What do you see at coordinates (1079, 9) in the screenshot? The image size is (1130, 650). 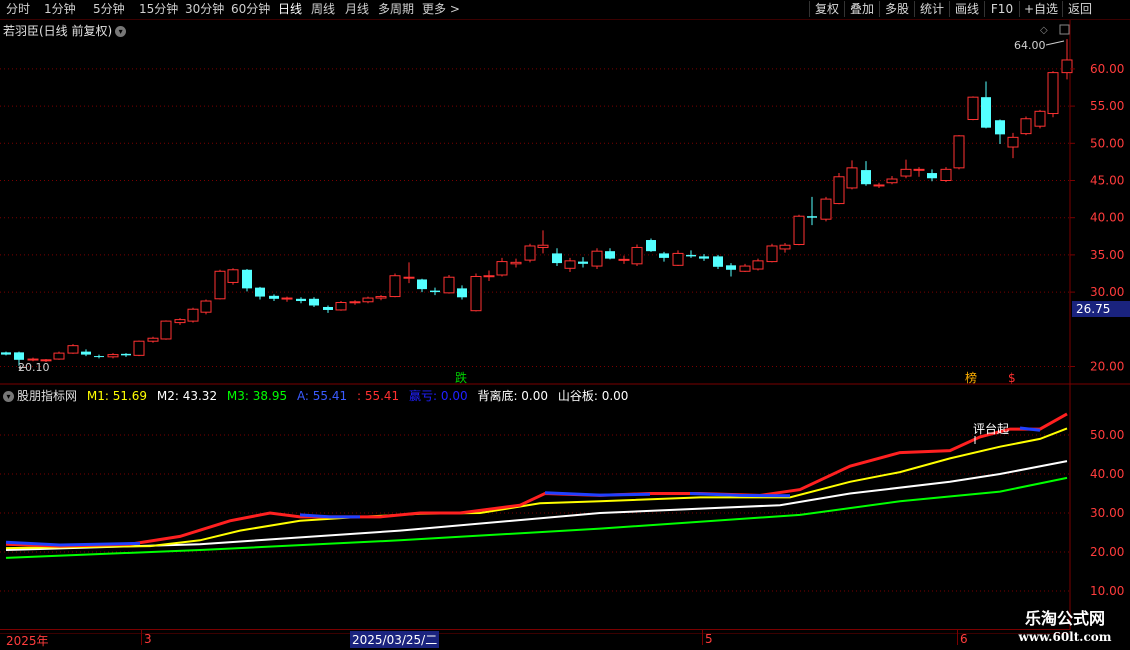 I see `back-button: 返回` at bounding box center [1079, 9].